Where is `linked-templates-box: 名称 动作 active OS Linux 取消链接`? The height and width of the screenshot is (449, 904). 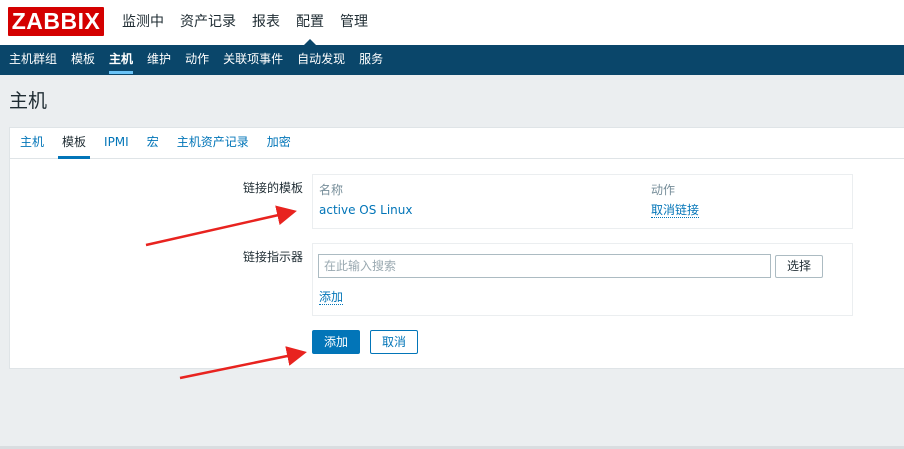 linked-templates-box: 名称 动作 active OS Linux 取消链接 is located at coordinates (582, 201).